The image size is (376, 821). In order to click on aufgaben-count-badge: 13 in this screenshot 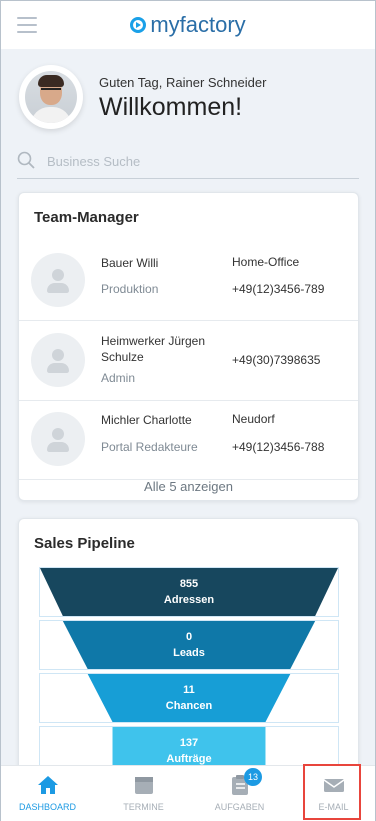, I will do `click(253, 777)`.